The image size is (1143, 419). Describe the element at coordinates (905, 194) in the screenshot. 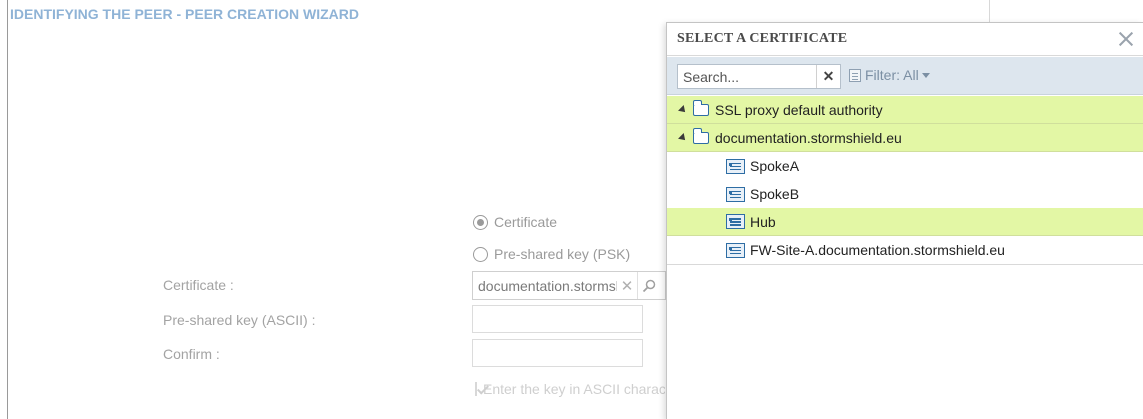

I see `tree-item-spokeb: SpokeB` at that location.